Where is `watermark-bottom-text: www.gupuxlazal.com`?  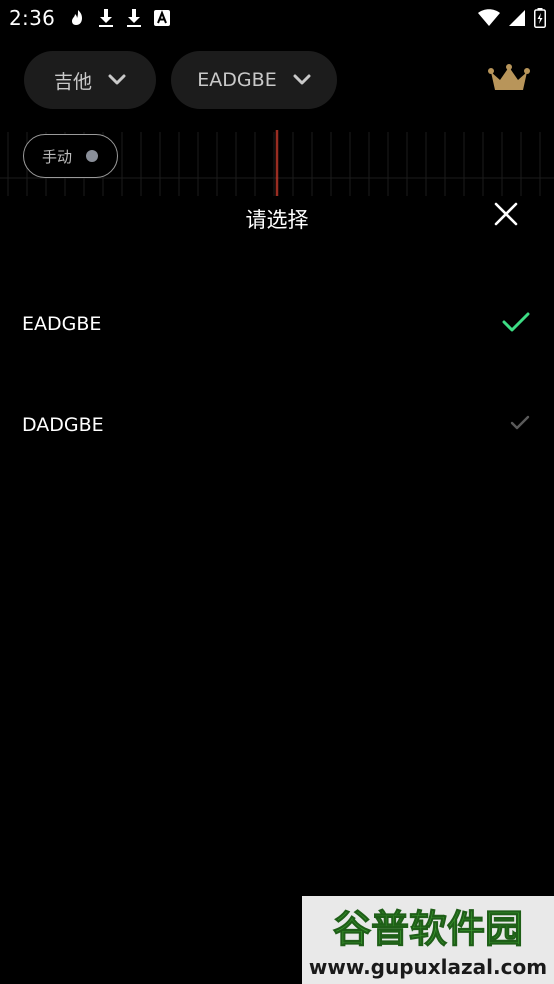 watermark-bottom-text: www.gupuxlazal.com is located at coordinates (428, 967).